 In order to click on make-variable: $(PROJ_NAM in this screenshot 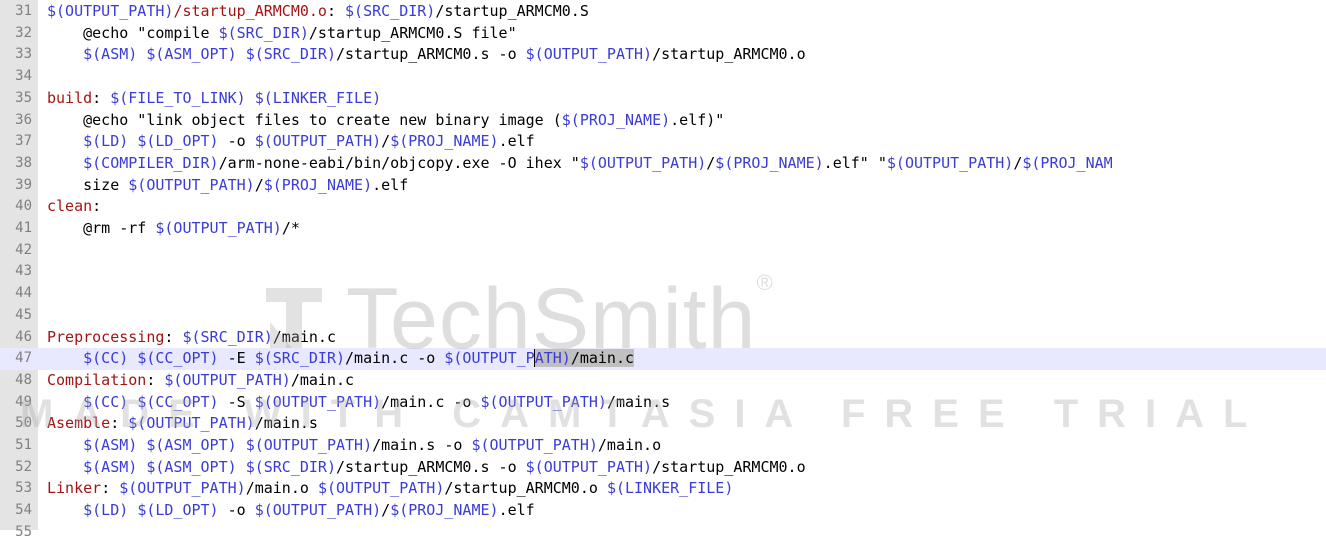, I will do `click(1067, 162)`.